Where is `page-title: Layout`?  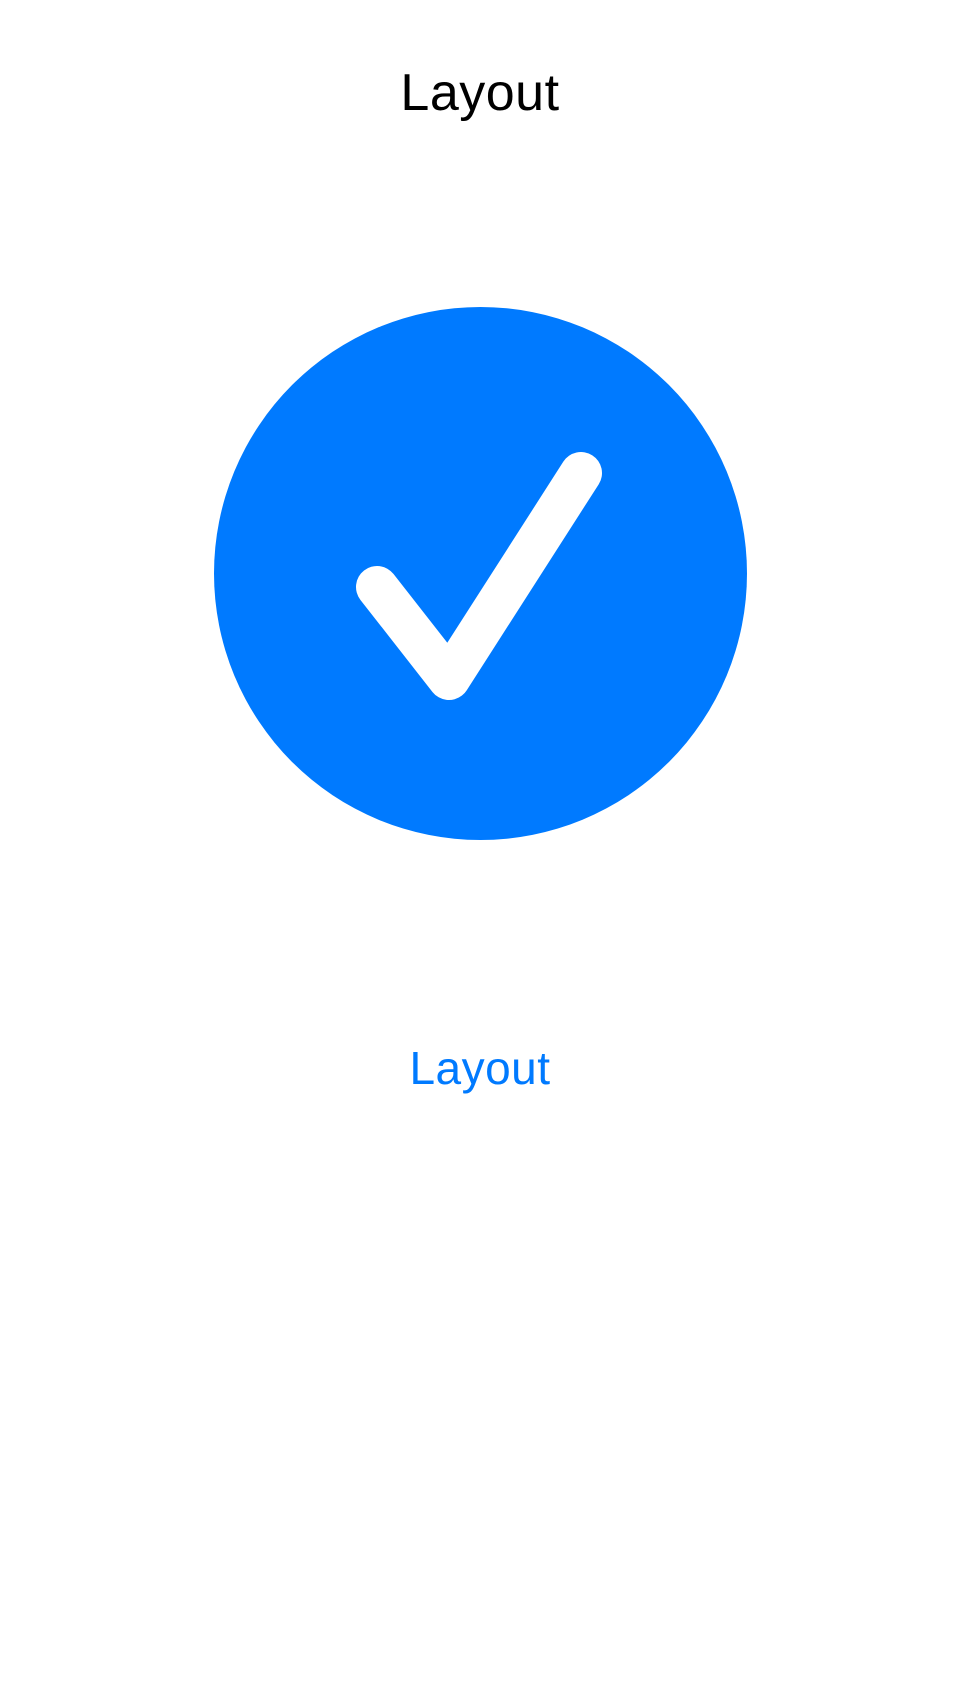 page-title: Layout is located at coordinates (480, 93).